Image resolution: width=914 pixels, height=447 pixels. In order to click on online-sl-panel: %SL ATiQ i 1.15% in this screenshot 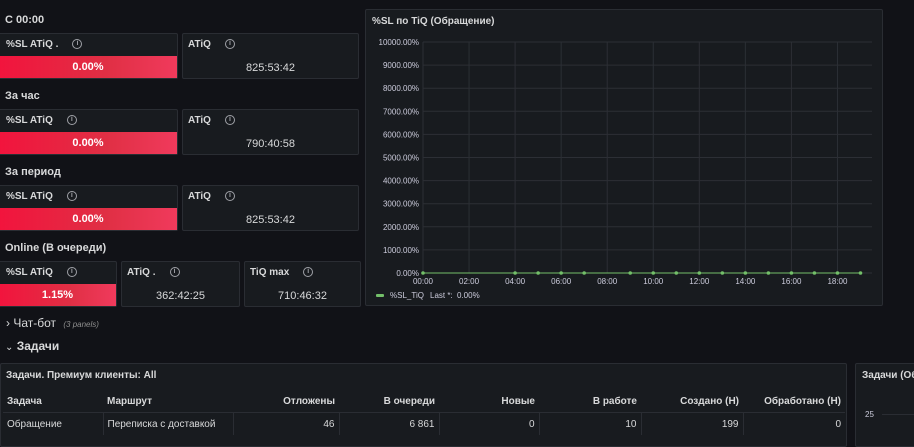, I will do `click(58, 284)`.